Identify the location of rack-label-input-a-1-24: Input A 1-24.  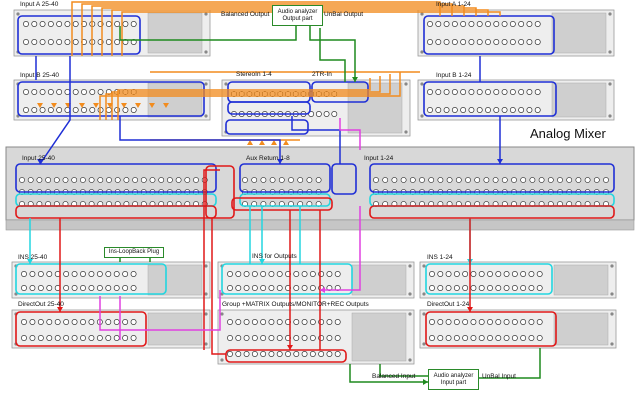
(453, 4).